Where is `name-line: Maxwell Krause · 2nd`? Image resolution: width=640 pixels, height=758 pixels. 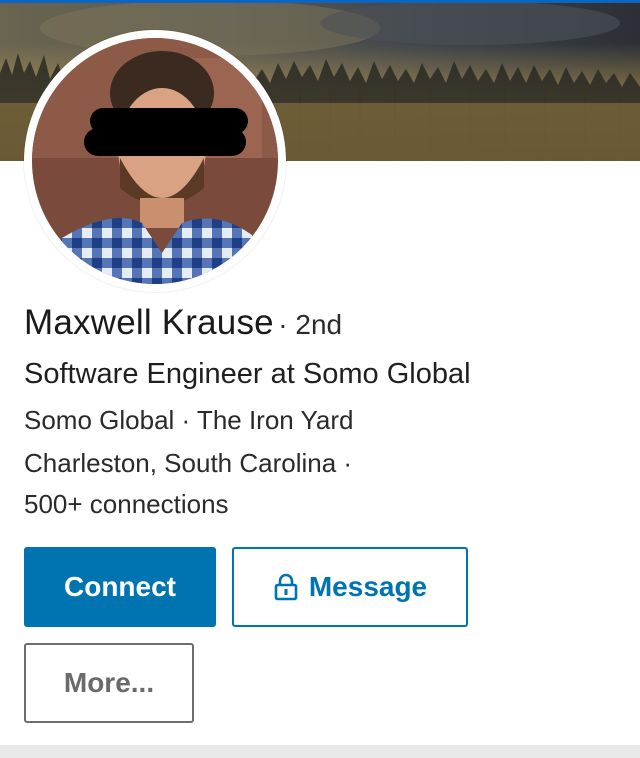
name-line: Maxwell Krause · 2nd is located at coordinates (183, 327).